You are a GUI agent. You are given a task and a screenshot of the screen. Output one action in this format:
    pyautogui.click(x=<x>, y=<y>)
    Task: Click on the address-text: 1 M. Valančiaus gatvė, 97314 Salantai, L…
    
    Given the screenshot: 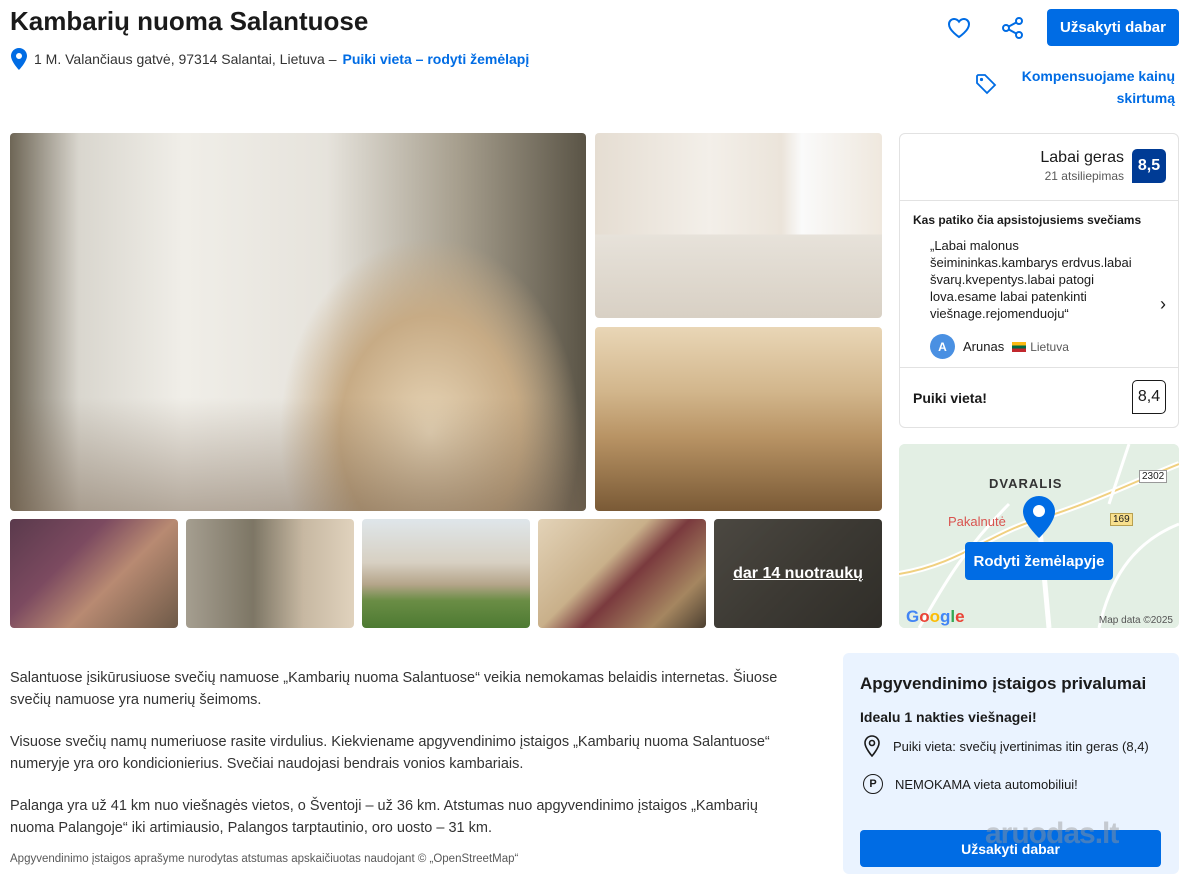 What is the action you would take?
    pyautogui.click(x=185, y=59)
    